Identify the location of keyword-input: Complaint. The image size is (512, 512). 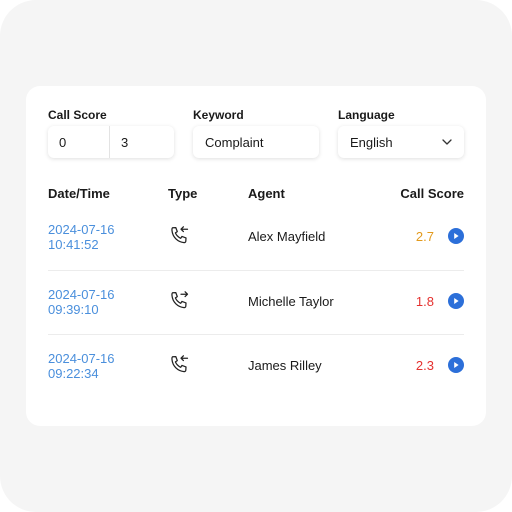
(256, 142).